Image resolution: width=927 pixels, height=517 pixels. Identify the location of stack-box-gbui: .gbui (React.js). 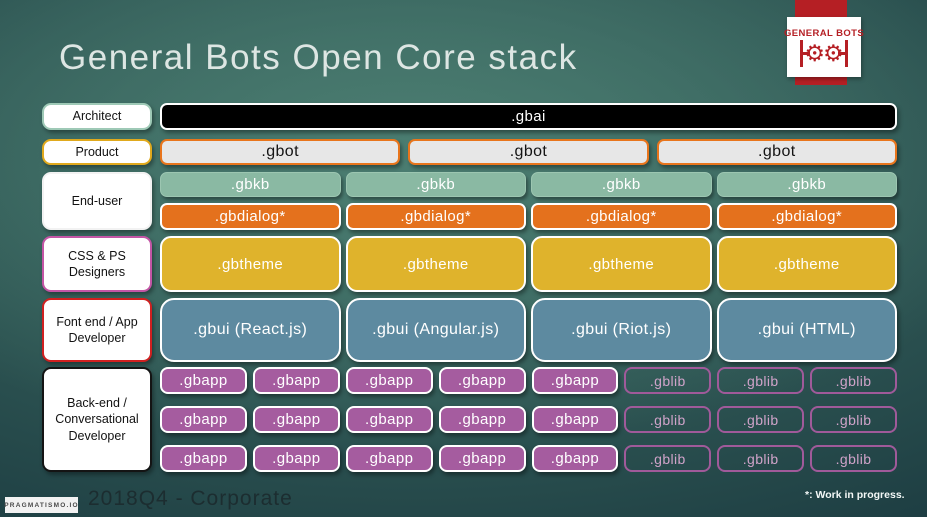
(250, 330).